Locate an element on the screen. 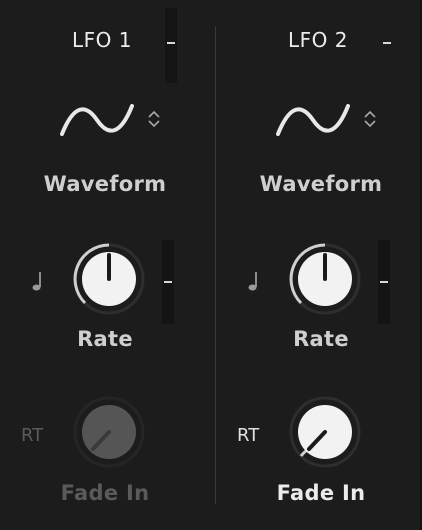 This screenshot has height=530, width=422. lfo2-rate-label: Rate is located at coordinates (321, 339).